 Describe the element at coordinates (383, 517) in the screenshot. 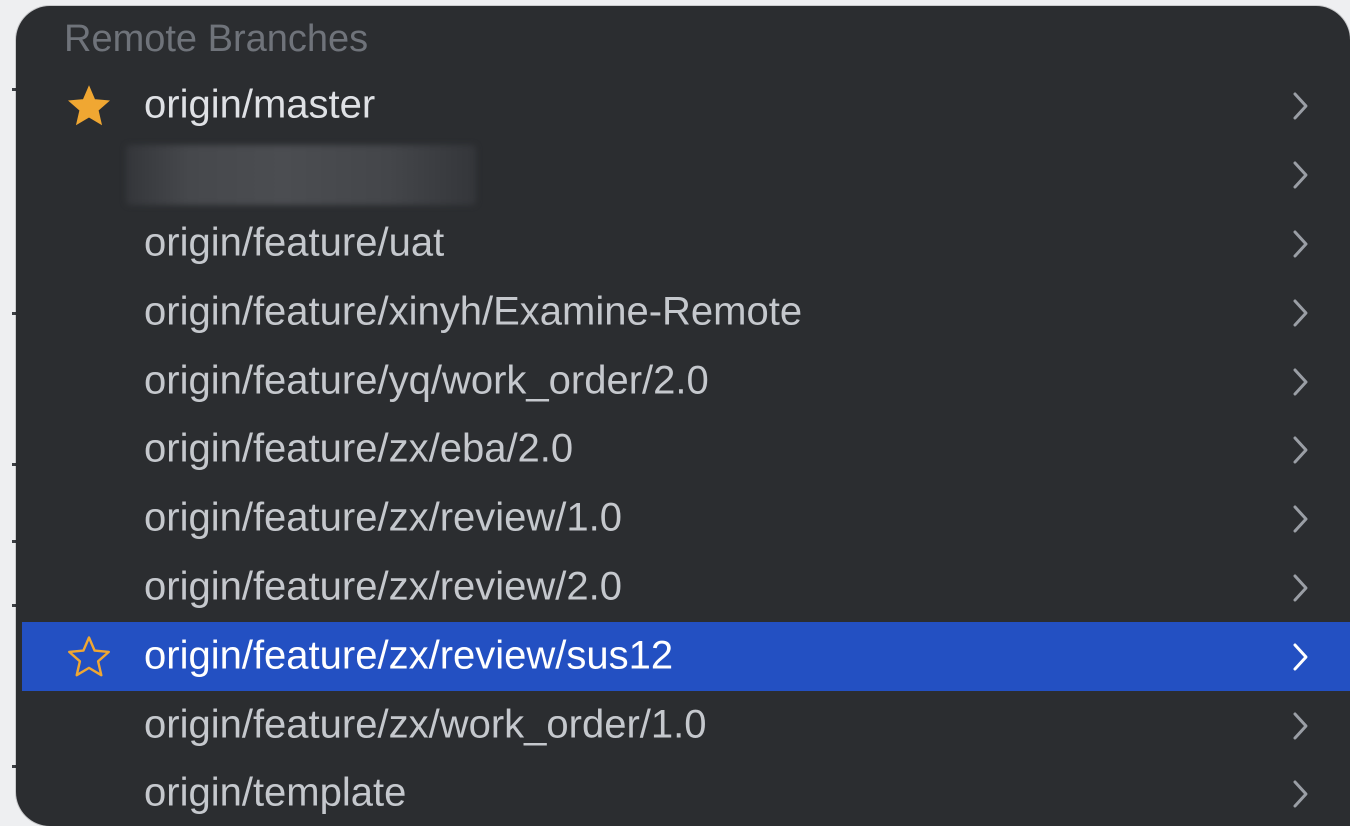

I see `branch-label: origin/feature/zx/review/1.0` at that location.